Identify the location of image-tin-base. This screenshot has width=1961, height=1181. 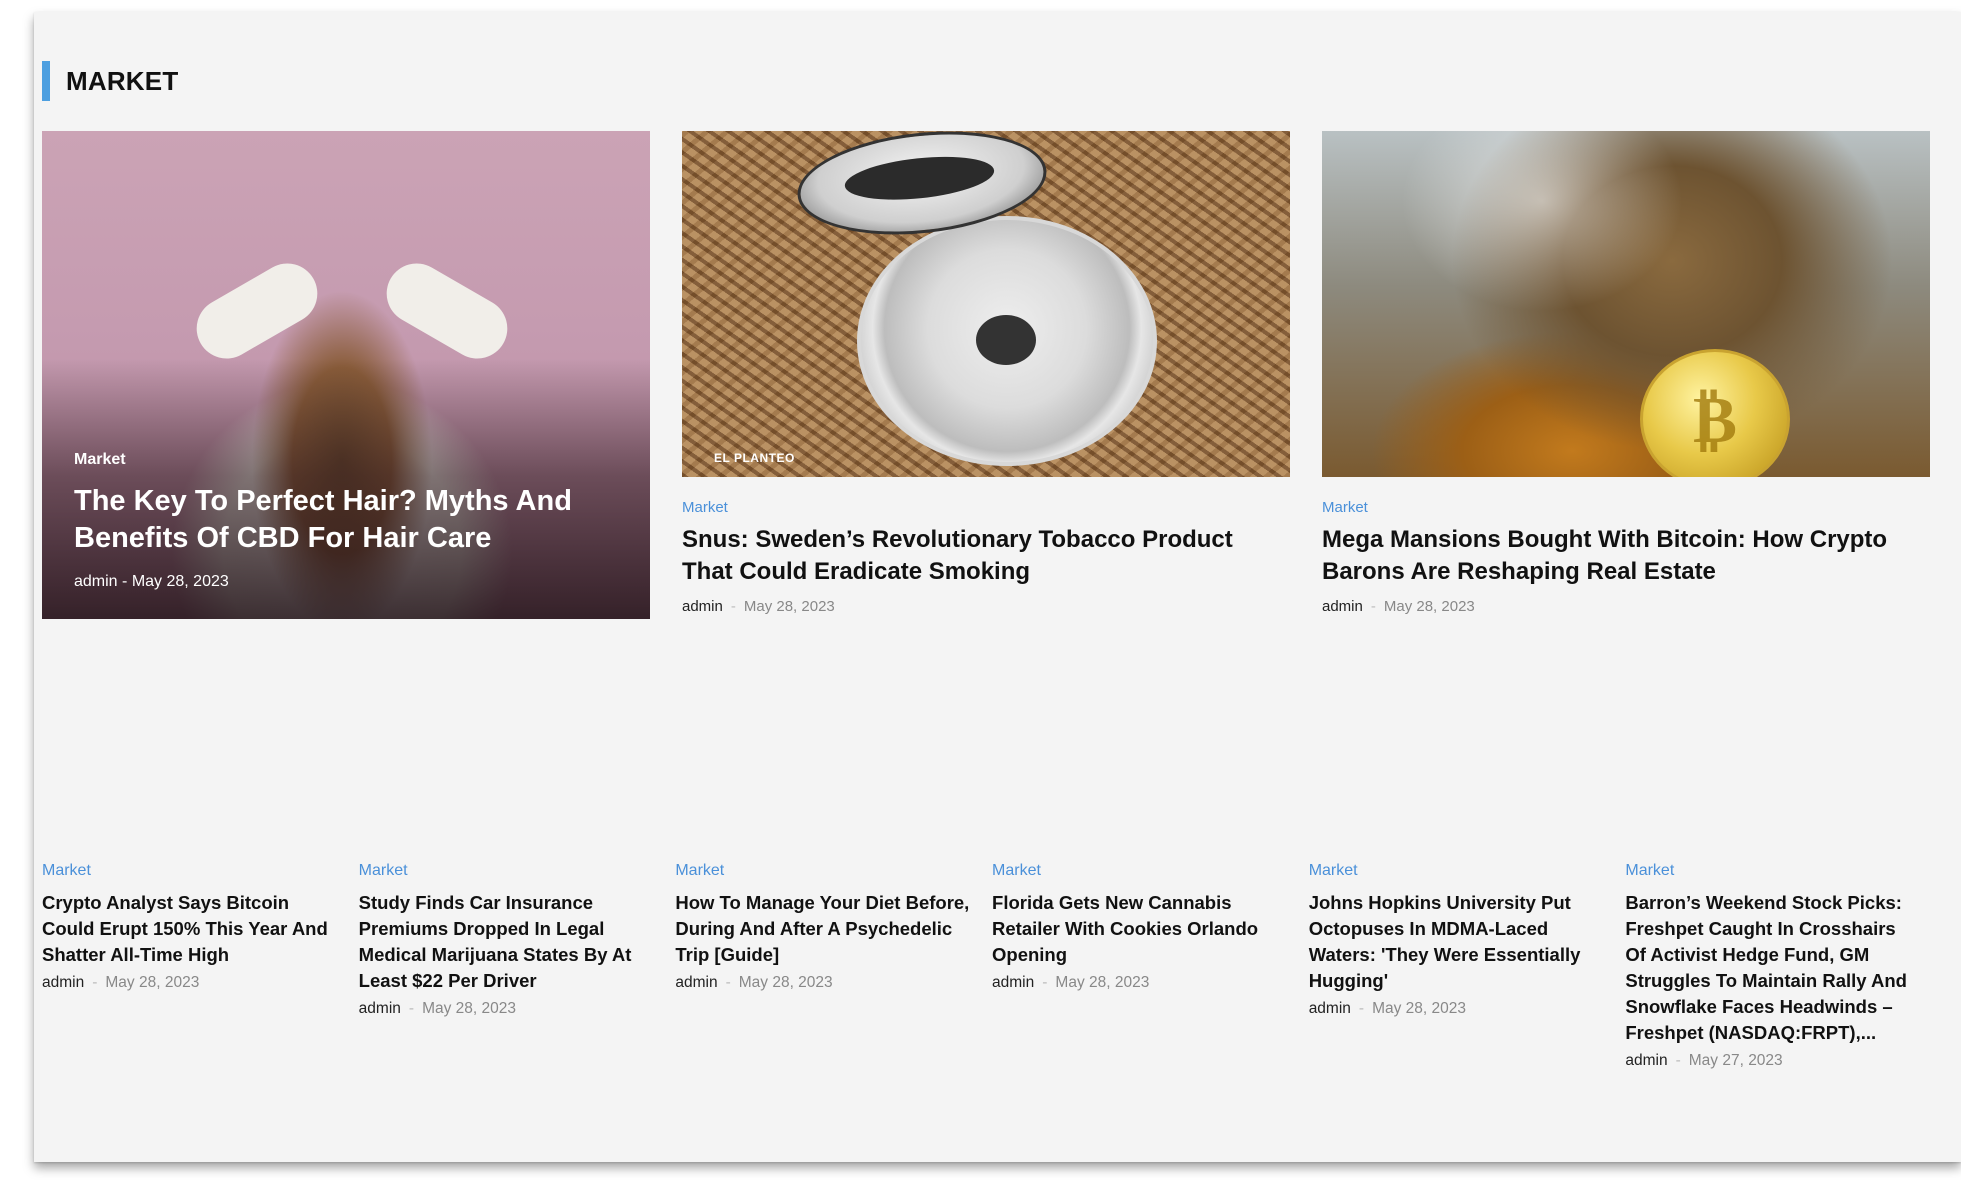
(1007, 341).